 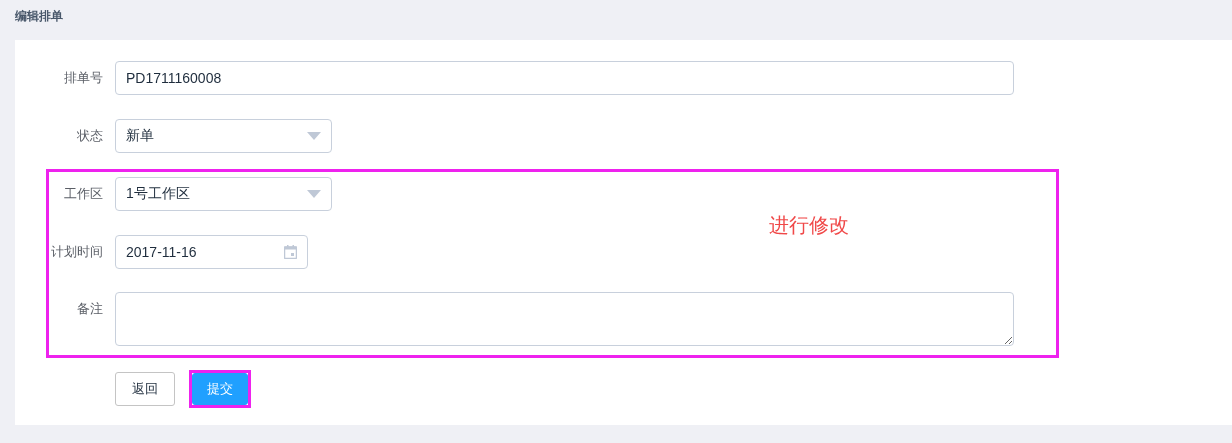 I want to click on field-label: 排单号, so click(x=83, y=78).